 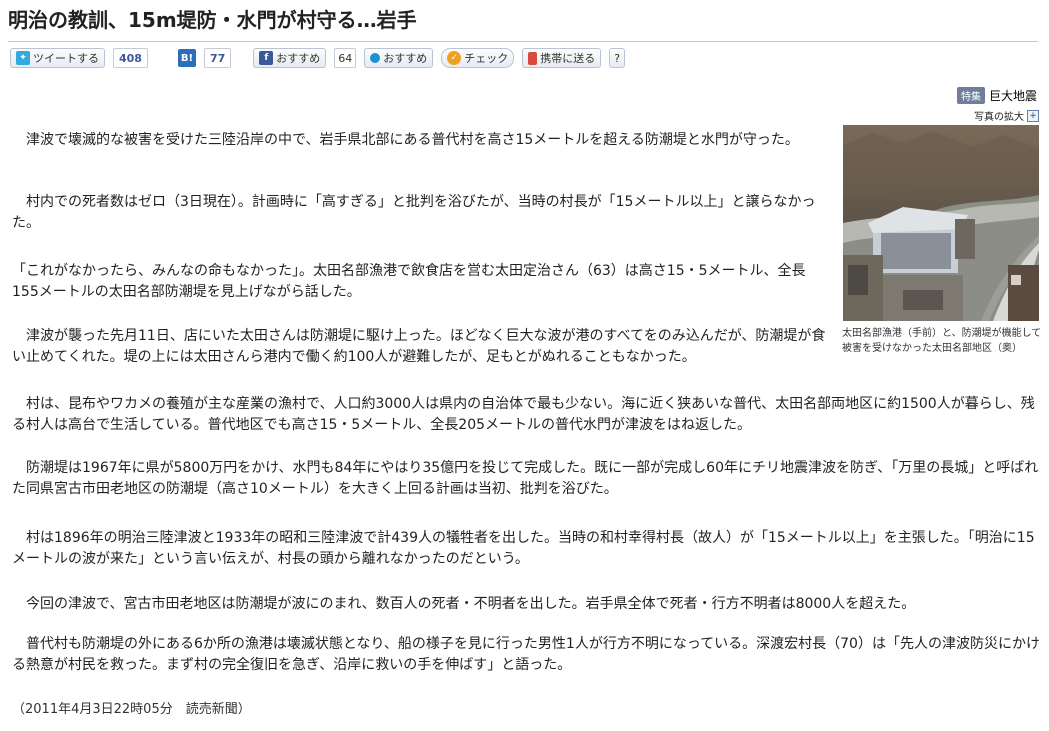 What do you see at coordinates (130, 58) in the screenshot?
I see `tweet-count: 408` at bounding box center [130, 58].